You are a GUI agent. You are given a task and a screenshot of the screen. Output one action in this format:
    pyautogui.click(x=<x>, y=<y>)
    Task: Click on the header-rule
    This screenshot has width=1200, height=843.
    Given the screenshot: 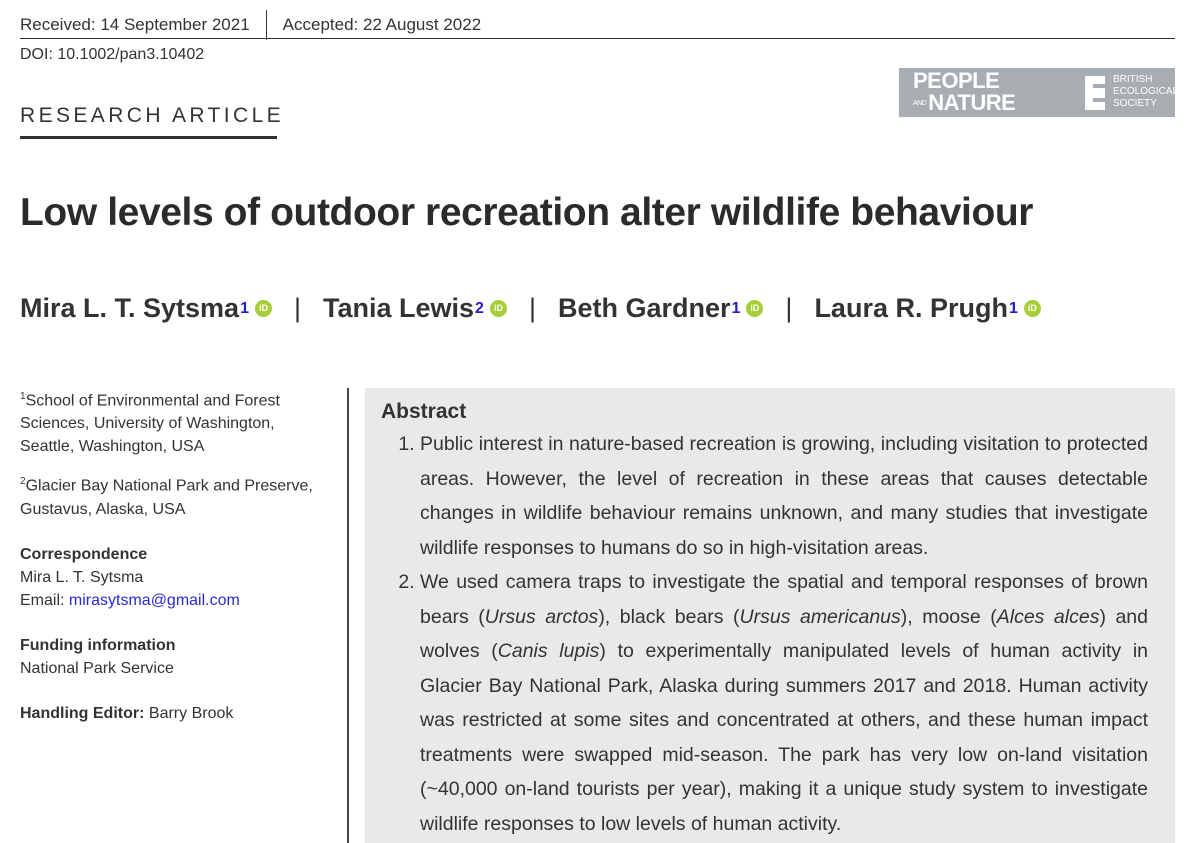 What is the action you would take?
    pyautogui.click(x=597, y=38)
    